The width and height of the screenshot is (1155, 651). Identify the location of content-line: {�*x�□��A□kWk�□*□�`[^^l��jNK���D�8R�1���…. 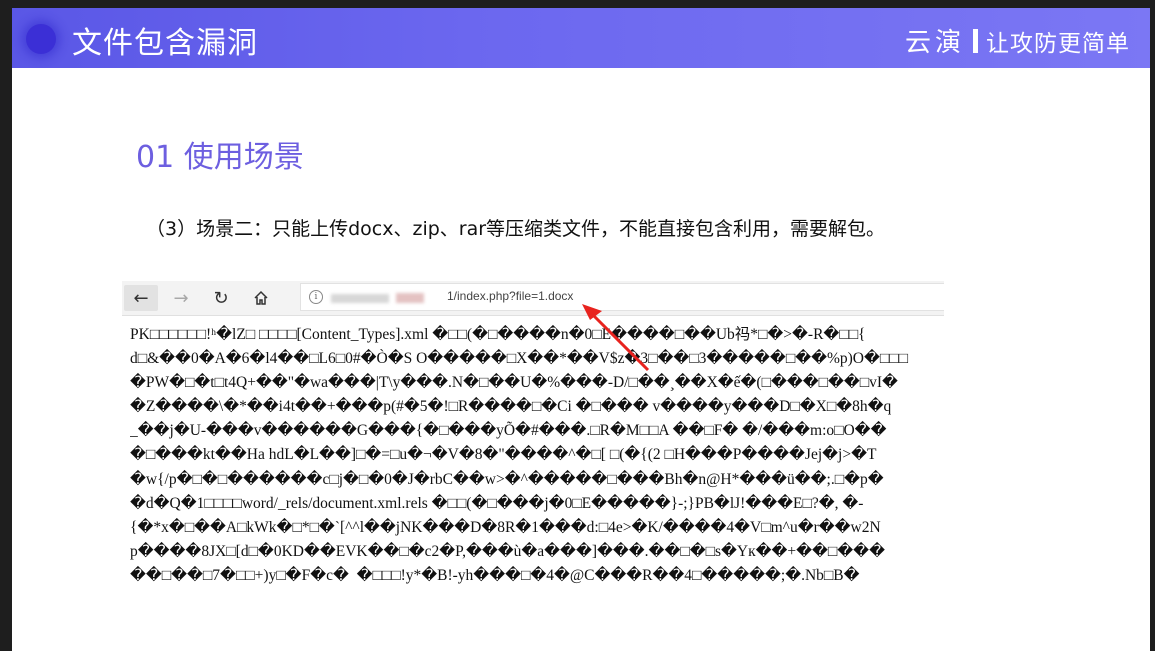
(505, 527).